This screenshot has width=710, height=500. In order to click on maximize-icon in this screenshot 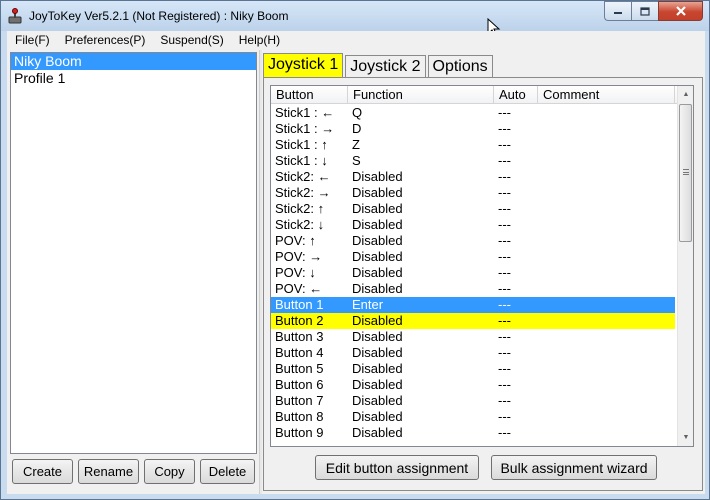, I will do `click(645, 11)`.